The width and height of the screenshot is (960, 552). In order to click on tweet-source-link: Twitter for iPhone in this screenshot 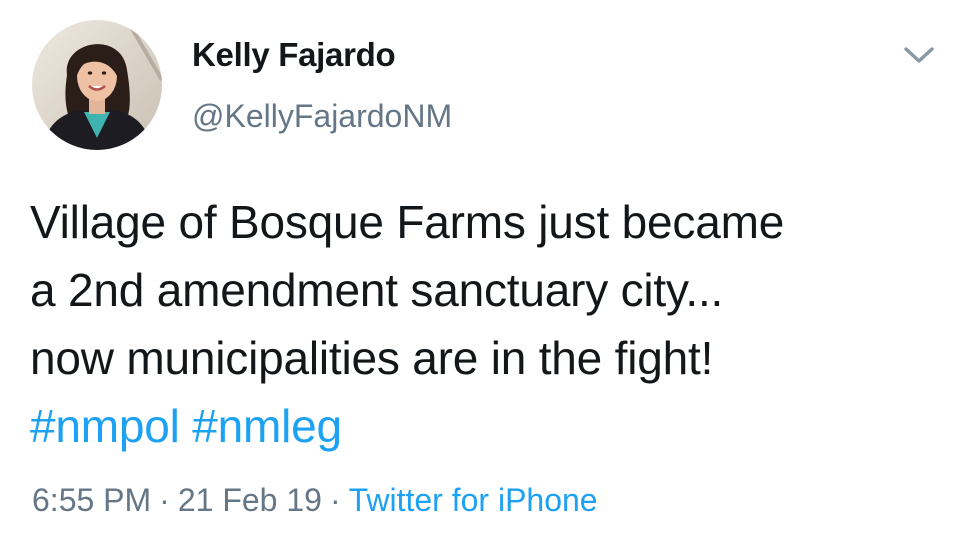, I will do `click(473, 500)`.